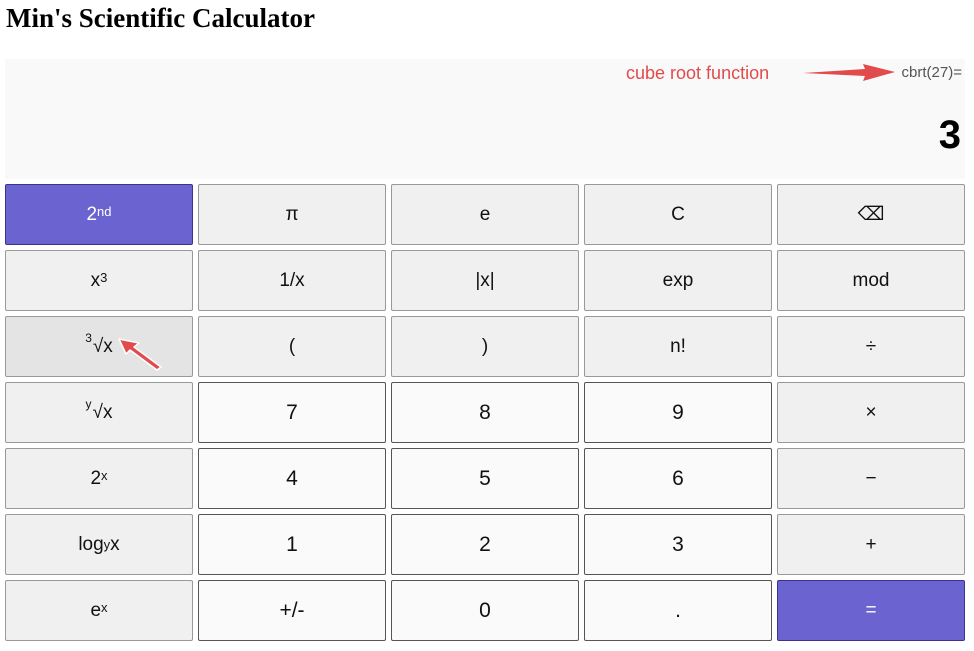  I want to click on second-function-button: 2nd, so click(99, 214).